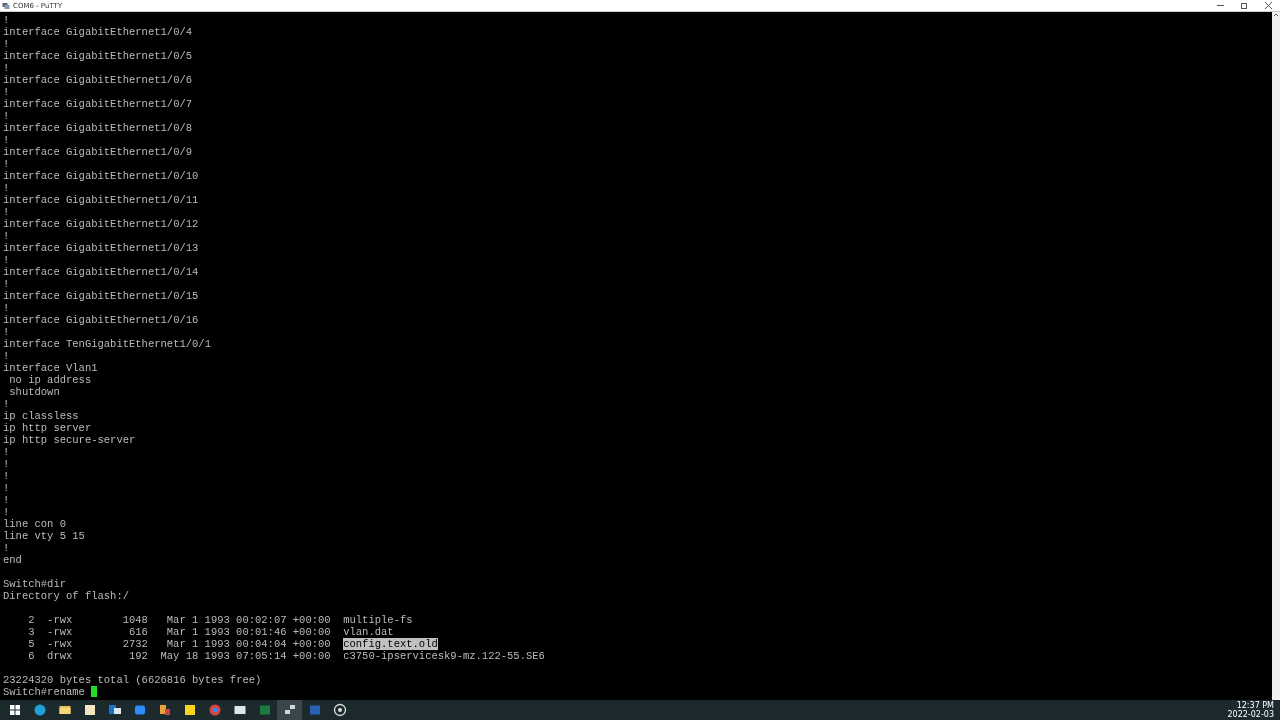 The image size is (1280, 720). I want to click on command-prompt: Switch#rename, so click(44, 692).